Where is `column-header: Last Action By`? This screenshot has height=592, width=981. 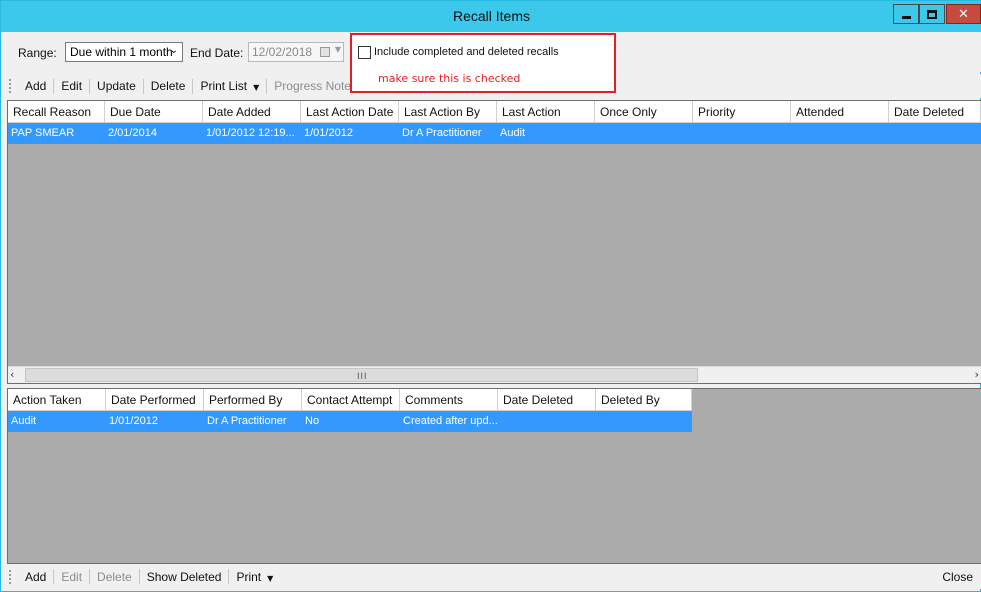
column-header: Last Action By is located at coordinates (448, 112).